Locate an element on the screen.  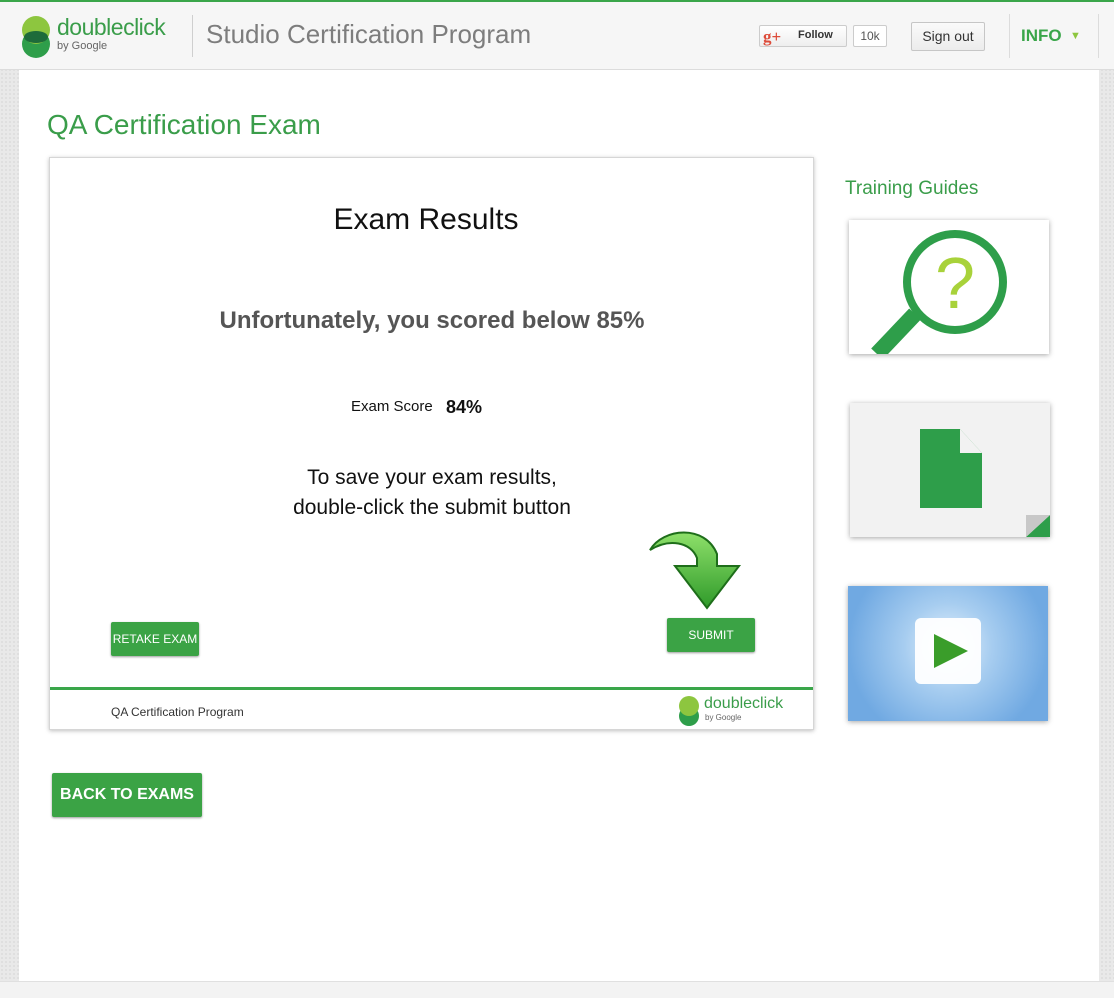
play-icon is located at coordinates (948, 651).